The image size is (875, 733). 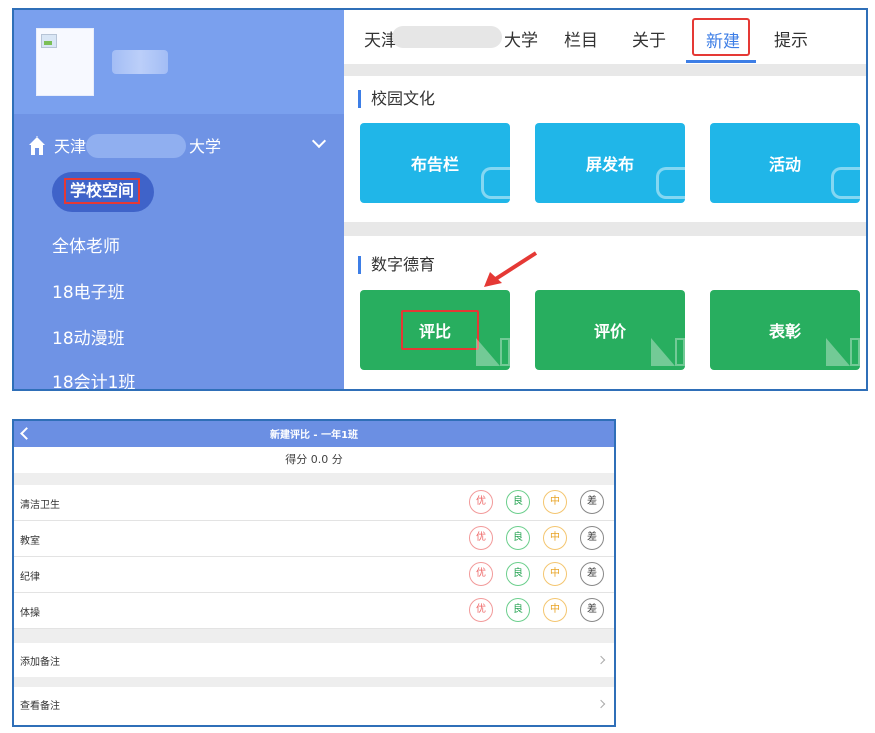 I want to click on nav-new: 新建, so click(x=723, y=42).